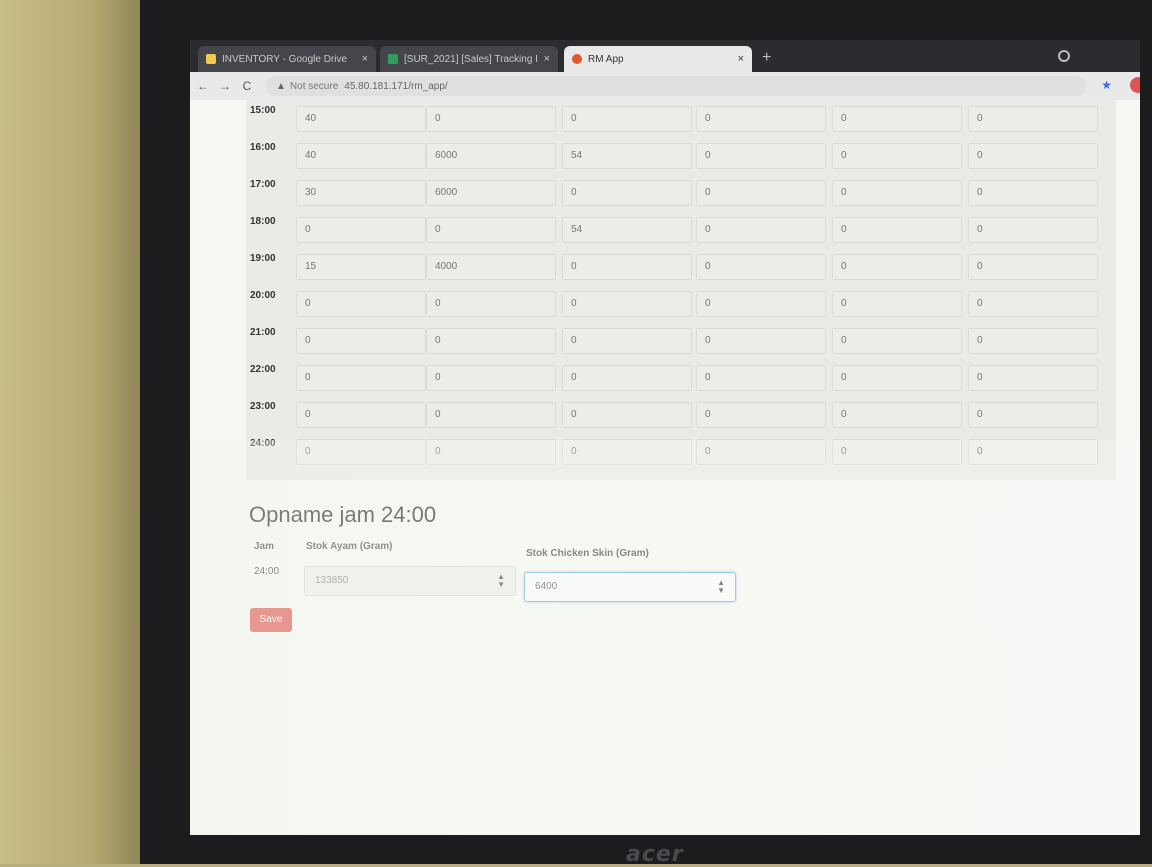  I want to click on value-input: 15, so click(361, 267).